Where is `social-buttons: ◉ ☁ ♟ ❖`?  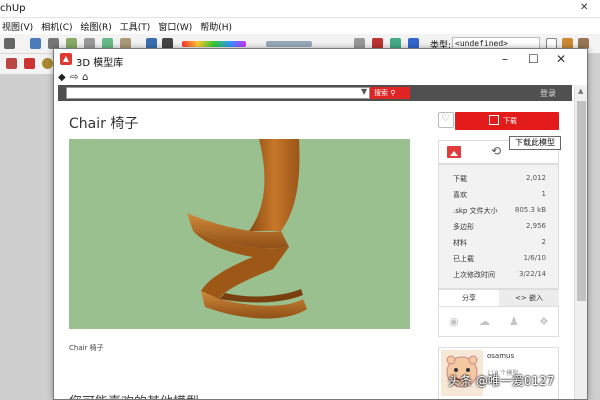 social-buttons: ◉ ☁ ♟ ❖ is located at coordinates (498, 322).